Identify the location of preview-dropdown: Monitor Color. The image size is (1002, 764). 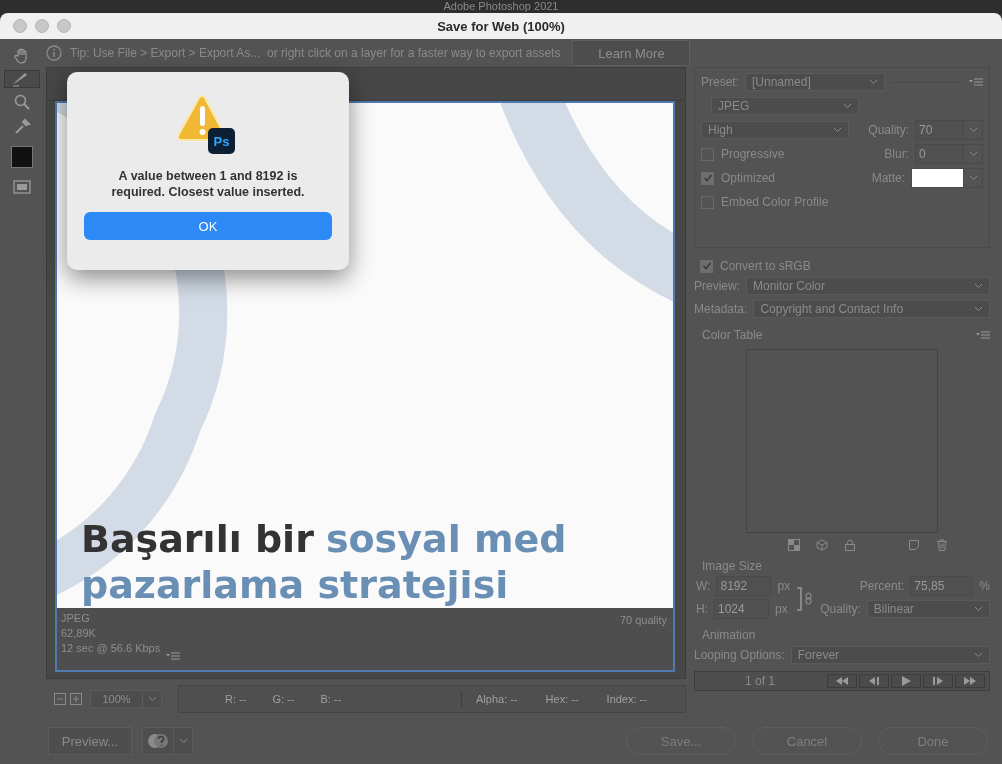
(868, 286).